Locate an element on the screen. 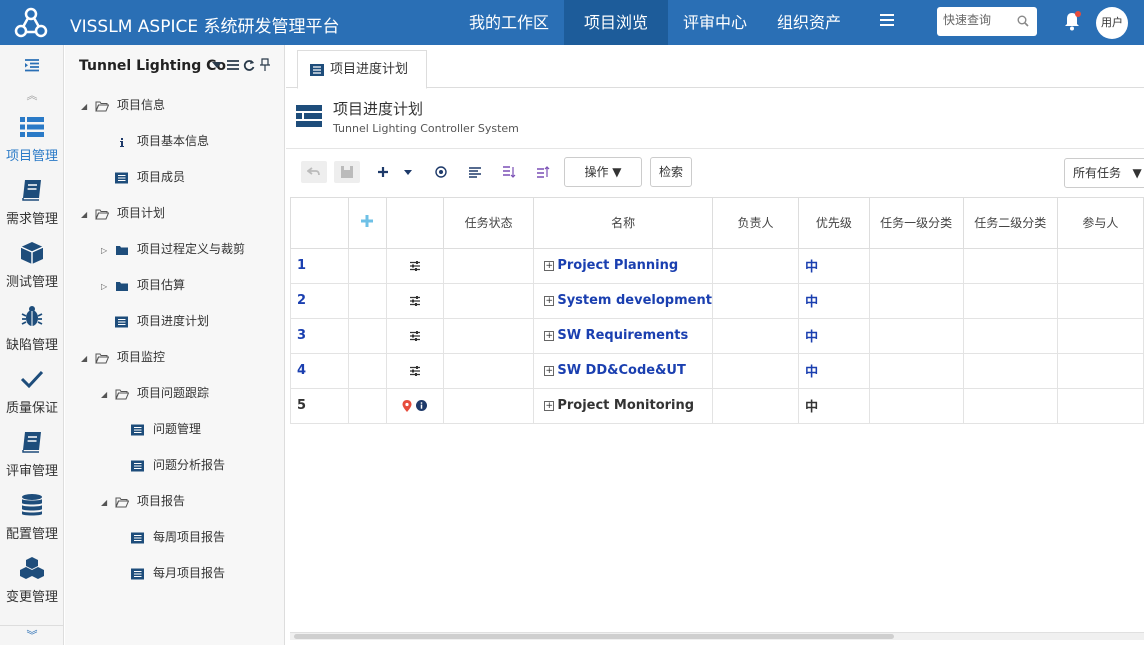  module-project-management: 项目管理 is located at coordinates (32, 139).